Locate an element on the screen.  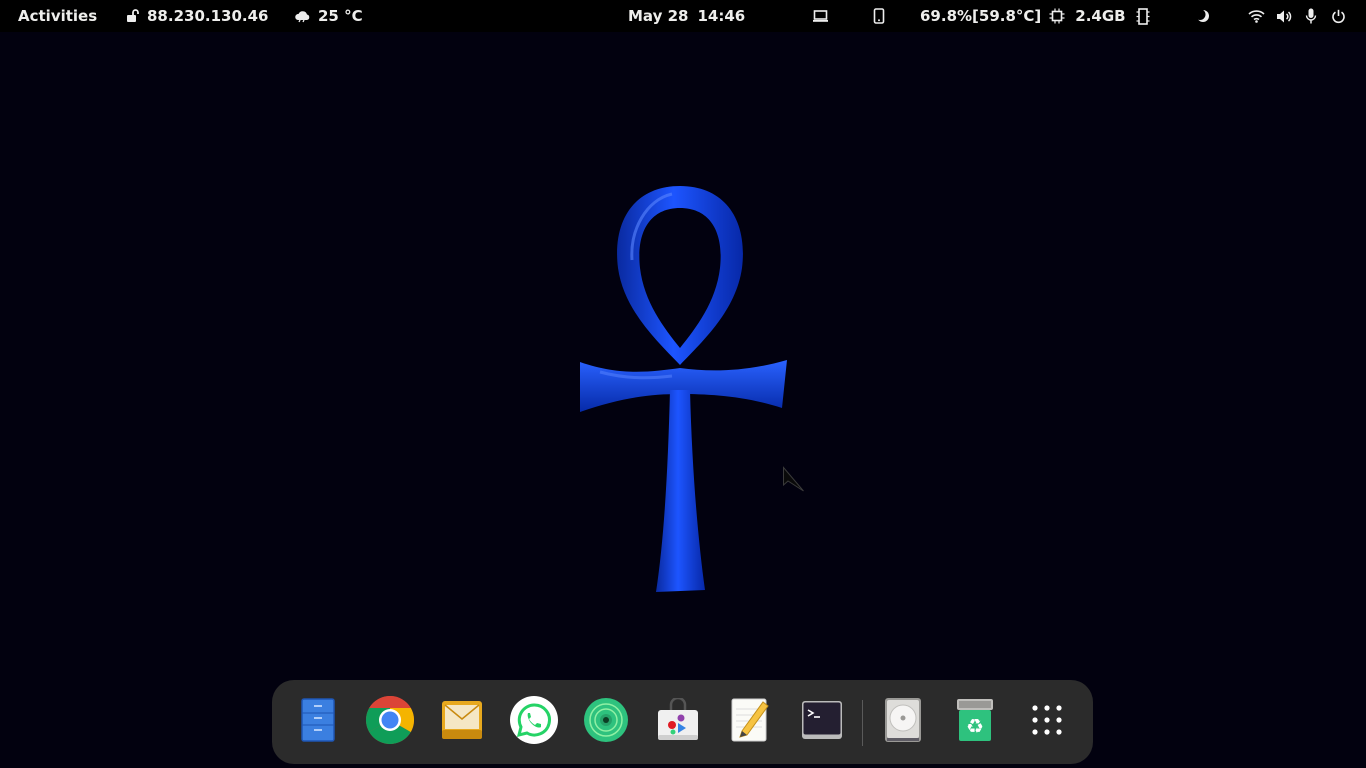
dock-item-music-player is located at coordinates (606, 722).